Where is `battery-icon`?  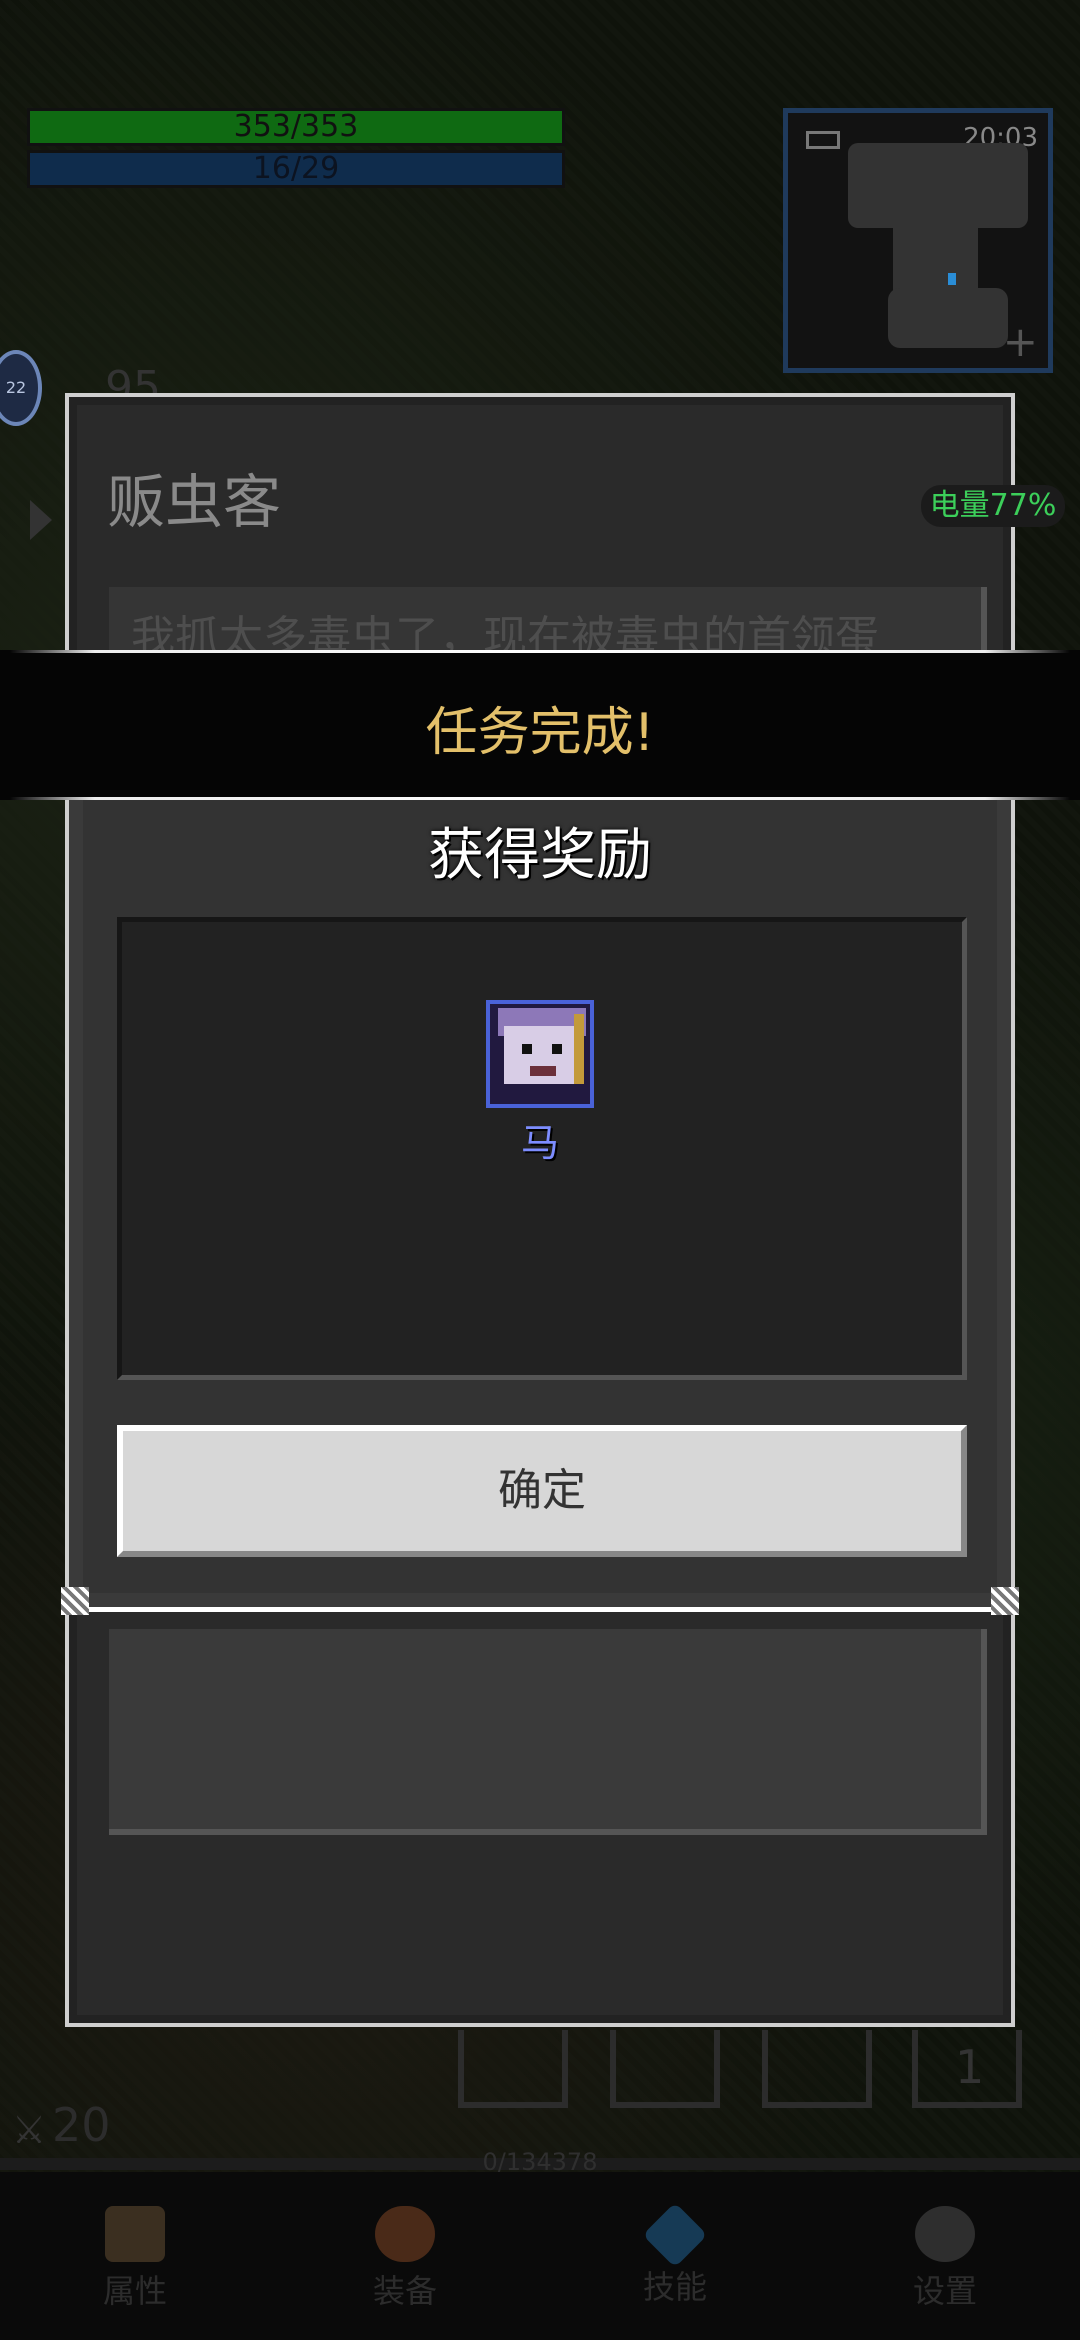 battery-icon is located at coordinates (823, 140).